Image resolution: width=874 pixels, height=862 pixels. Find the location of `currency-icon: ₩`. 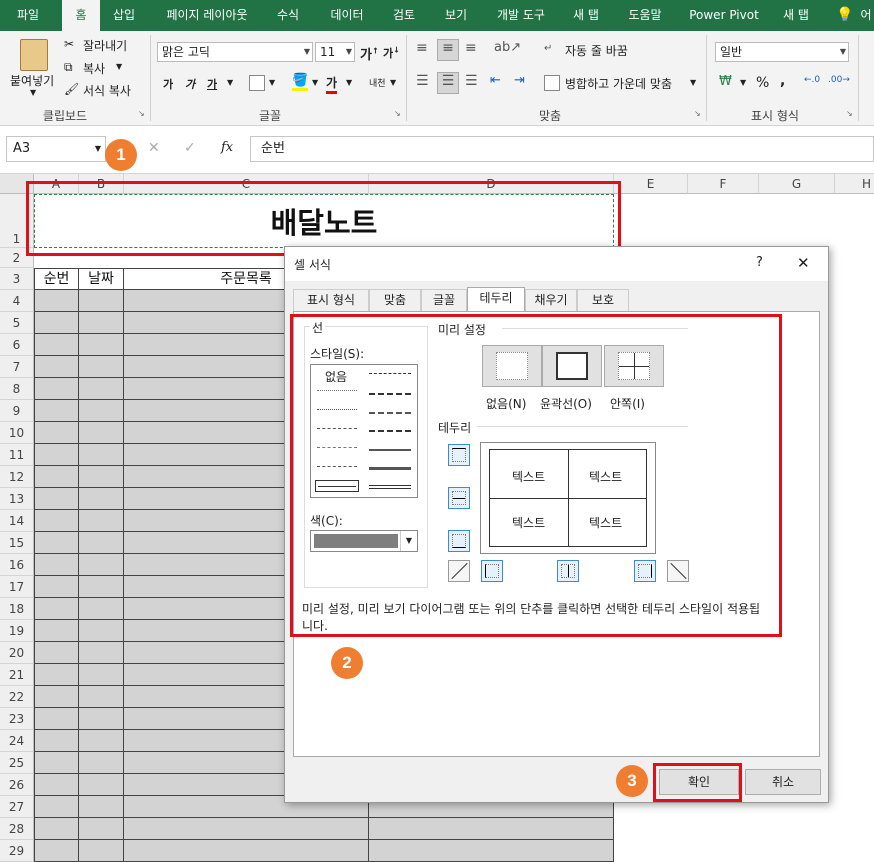

currency-icon: ₩ is located at coordinates (725, 81).